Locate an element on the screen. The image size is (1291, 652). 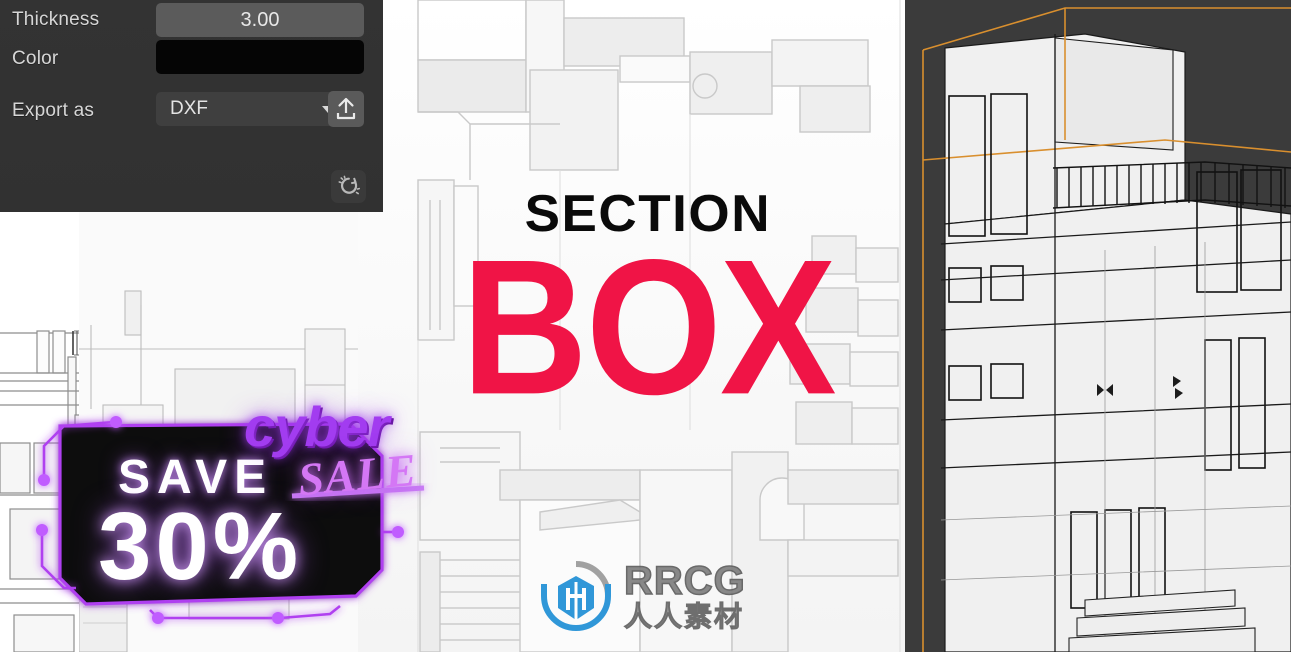
thickness-label: Thickness is located at coordinates (56, 19).